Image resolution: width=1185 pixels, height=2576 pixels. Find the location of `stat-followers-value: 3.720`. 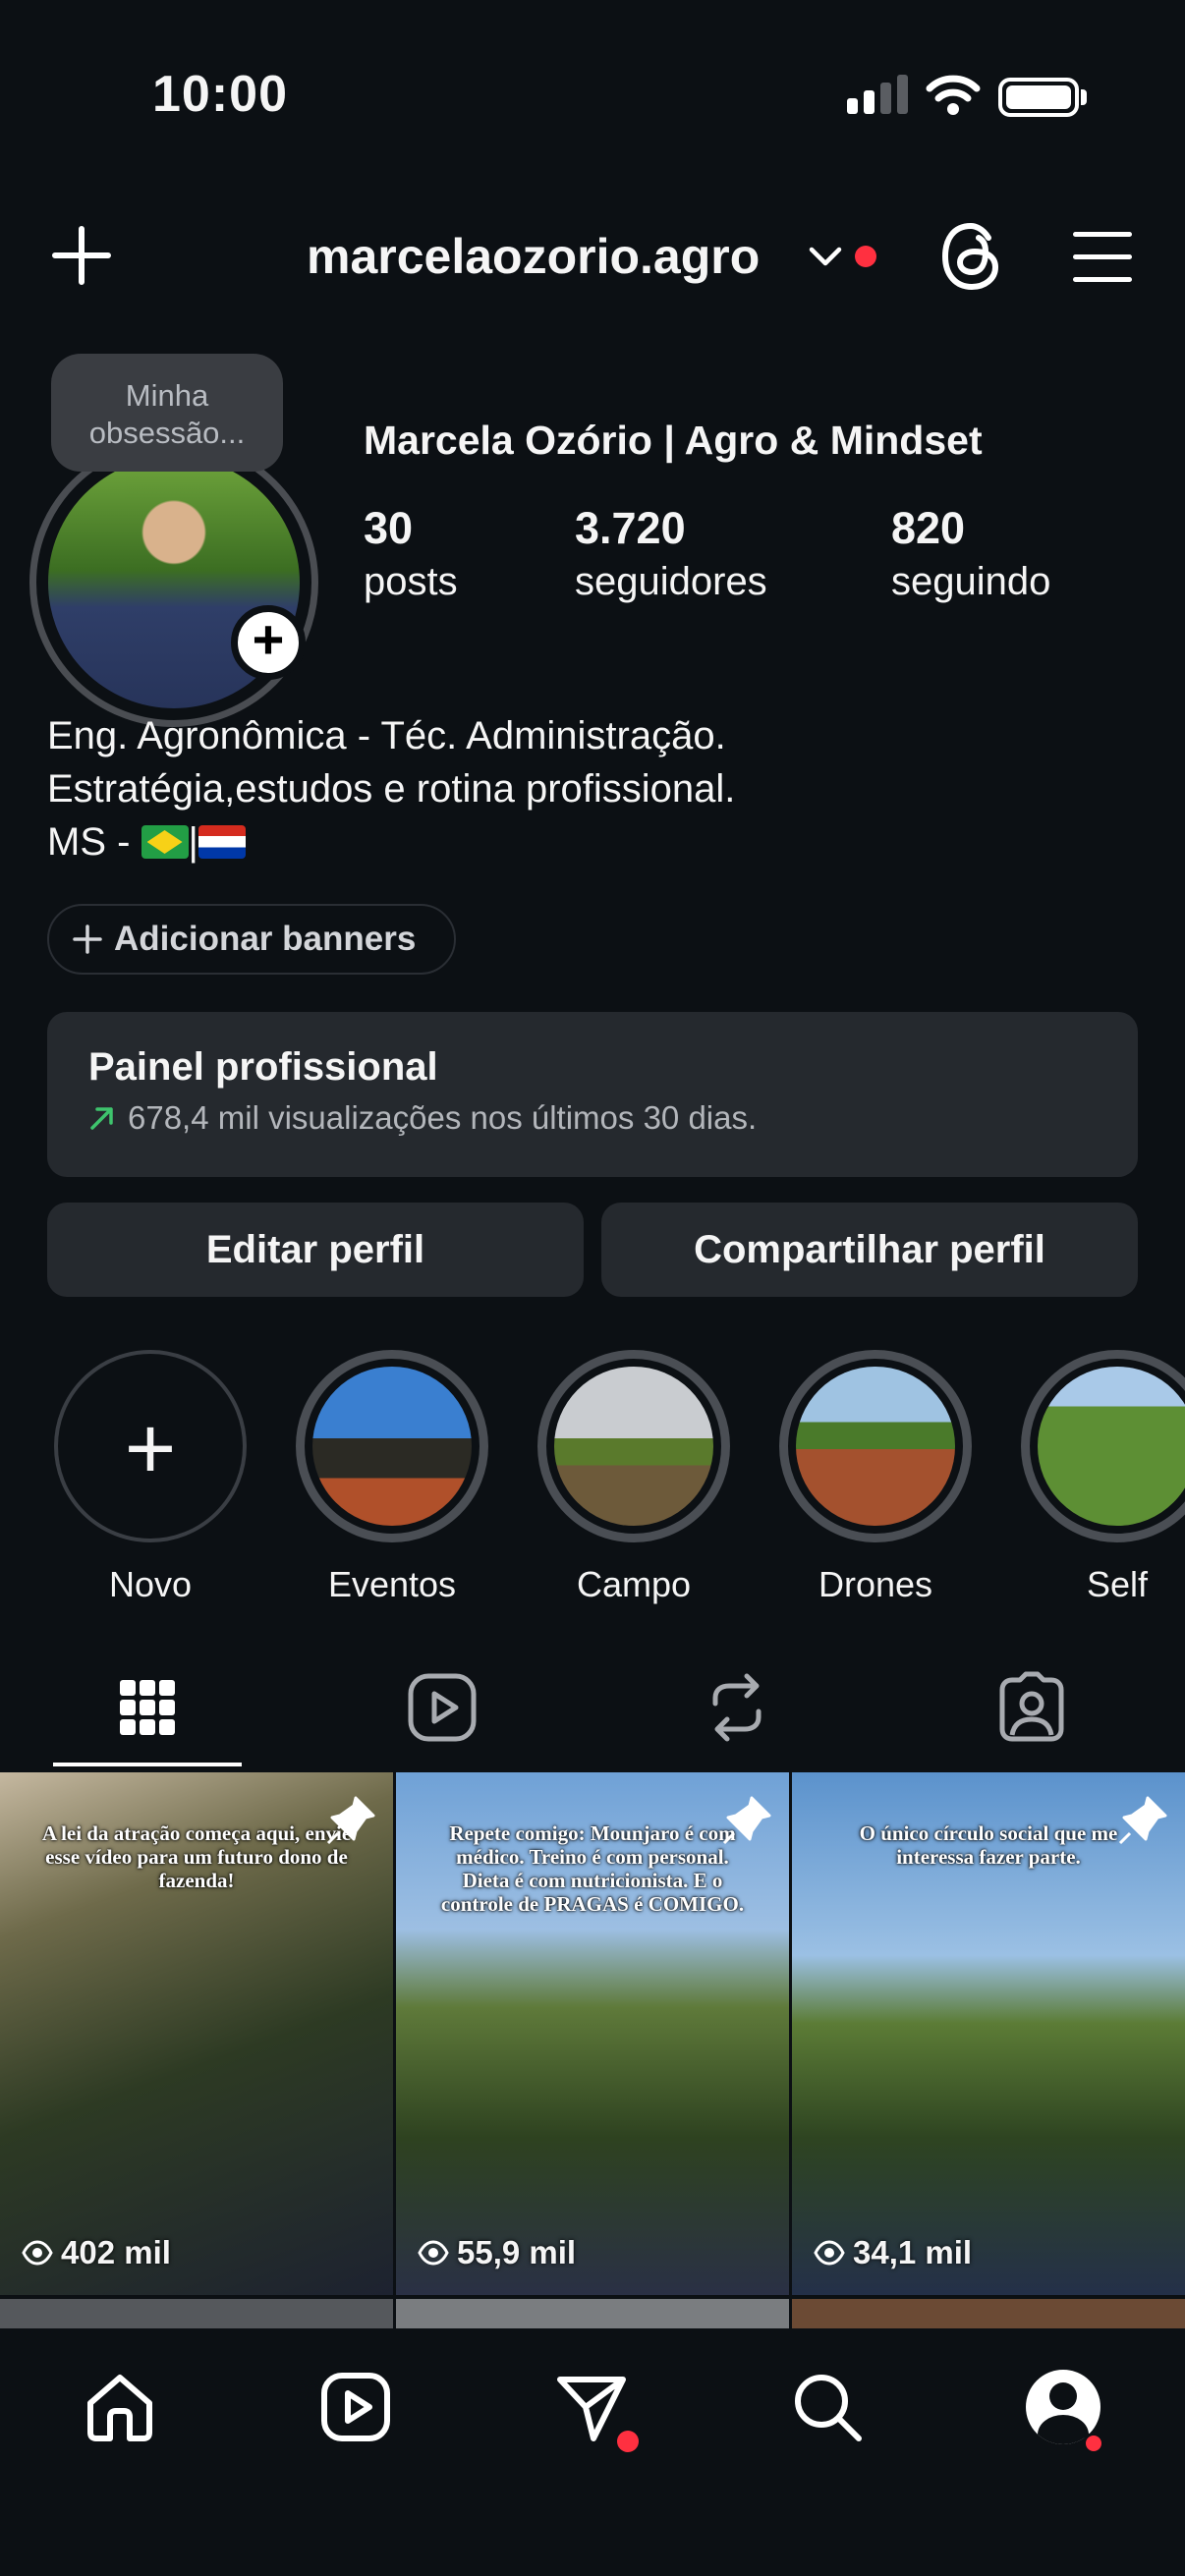

stat-followers-value: 3.720 is located at coordinates (631, 528).